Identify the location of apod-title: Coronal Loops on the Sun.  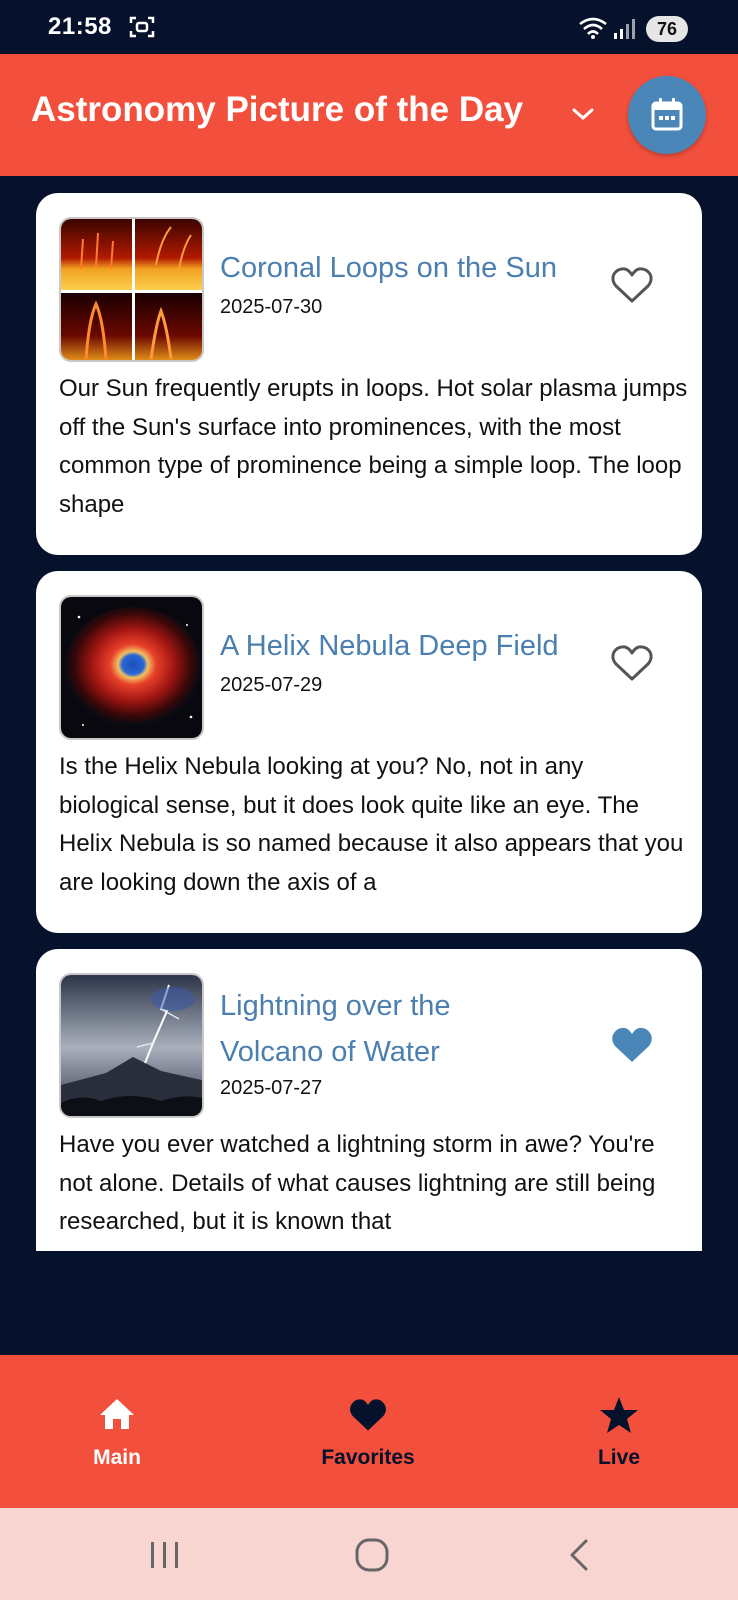
(405, 268).